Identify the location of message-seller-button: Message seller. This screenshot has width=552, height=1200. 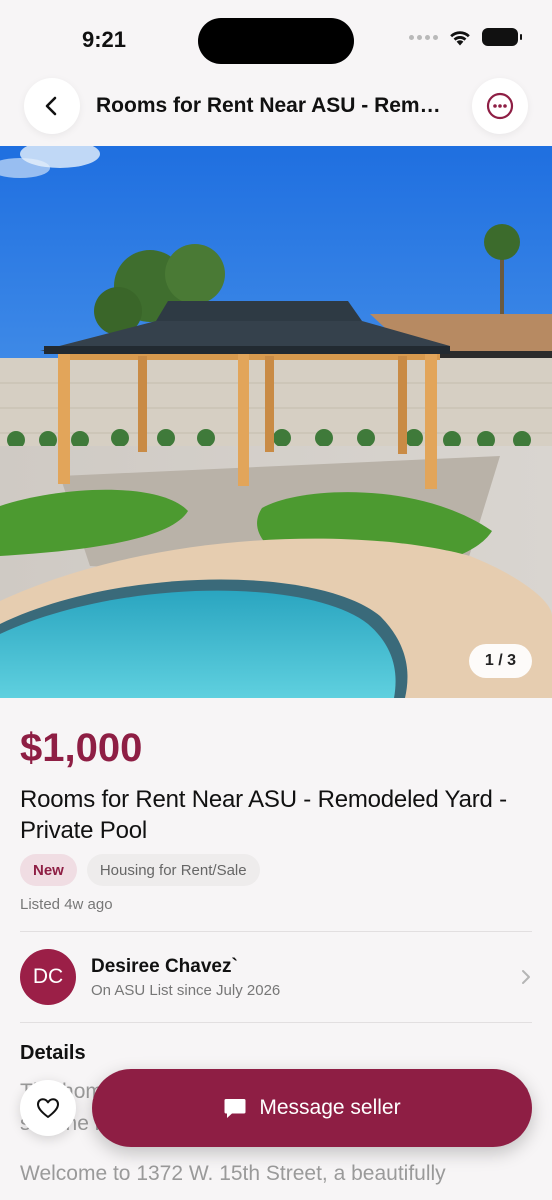
(312, 1108).